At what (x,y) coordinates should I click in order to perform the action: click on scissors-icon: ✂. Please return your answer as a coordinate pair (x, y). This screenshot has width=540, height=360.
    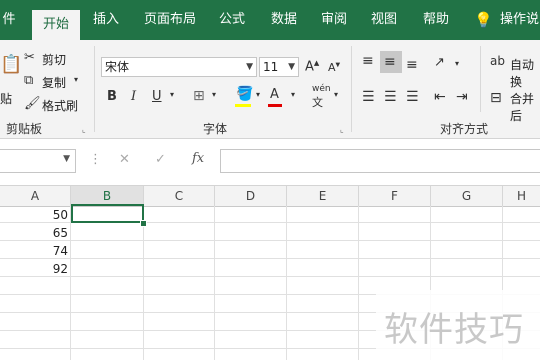
    Looking at the image, I should click on (29, 57).